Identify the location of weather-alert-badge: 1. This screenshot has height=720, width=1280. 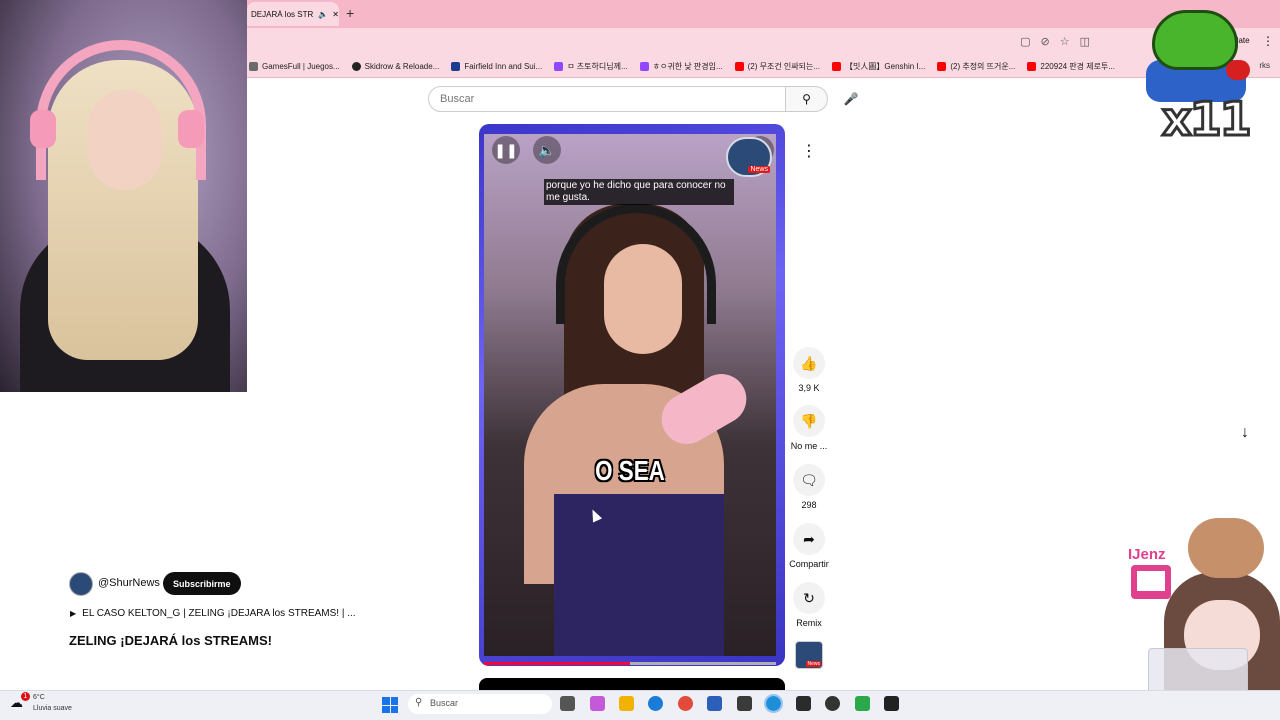
(25, 696).